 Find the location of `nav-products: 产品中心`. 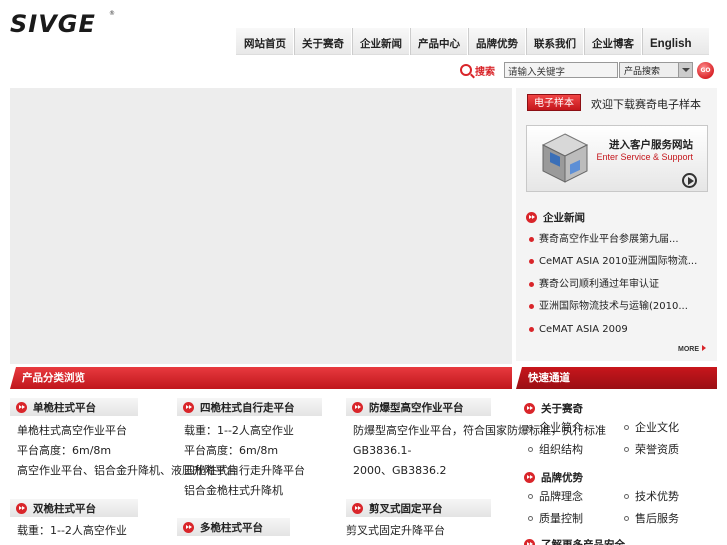

nav-products: 产品中心 is located at coordinates (439, 41).